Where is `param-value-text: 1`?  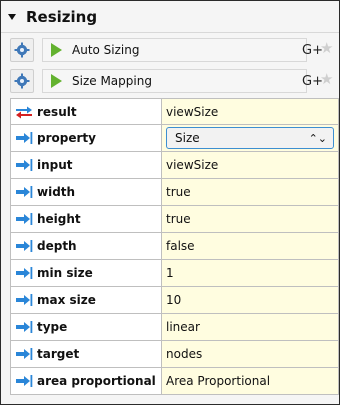 param-value-text: 1 is located at coordinates (170, 273).